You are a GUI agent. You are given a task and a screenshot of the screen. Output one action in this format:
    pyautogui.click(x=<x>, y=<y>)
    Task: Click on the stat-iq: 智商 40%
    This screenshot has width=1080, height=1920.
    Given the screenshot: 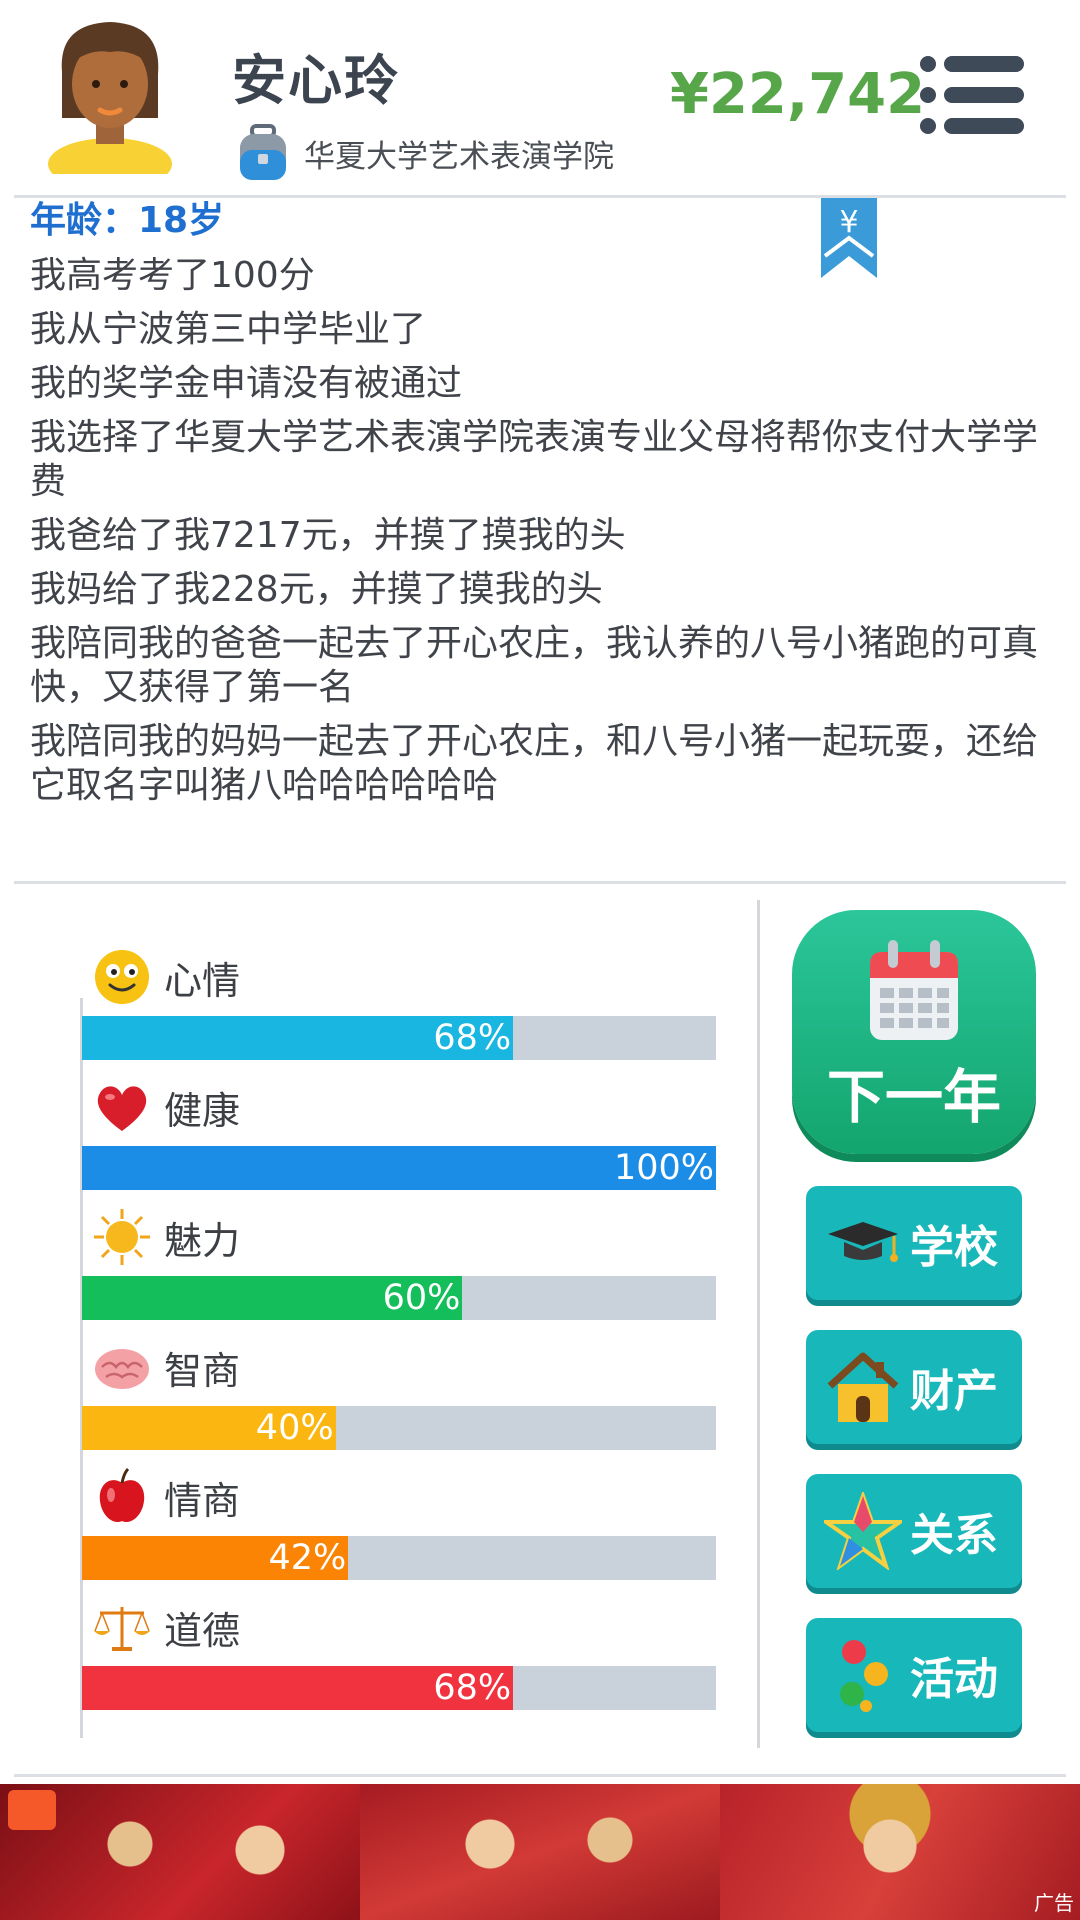 What is the action you would take?
    pyautogui.click(x=399, y=1396)
    